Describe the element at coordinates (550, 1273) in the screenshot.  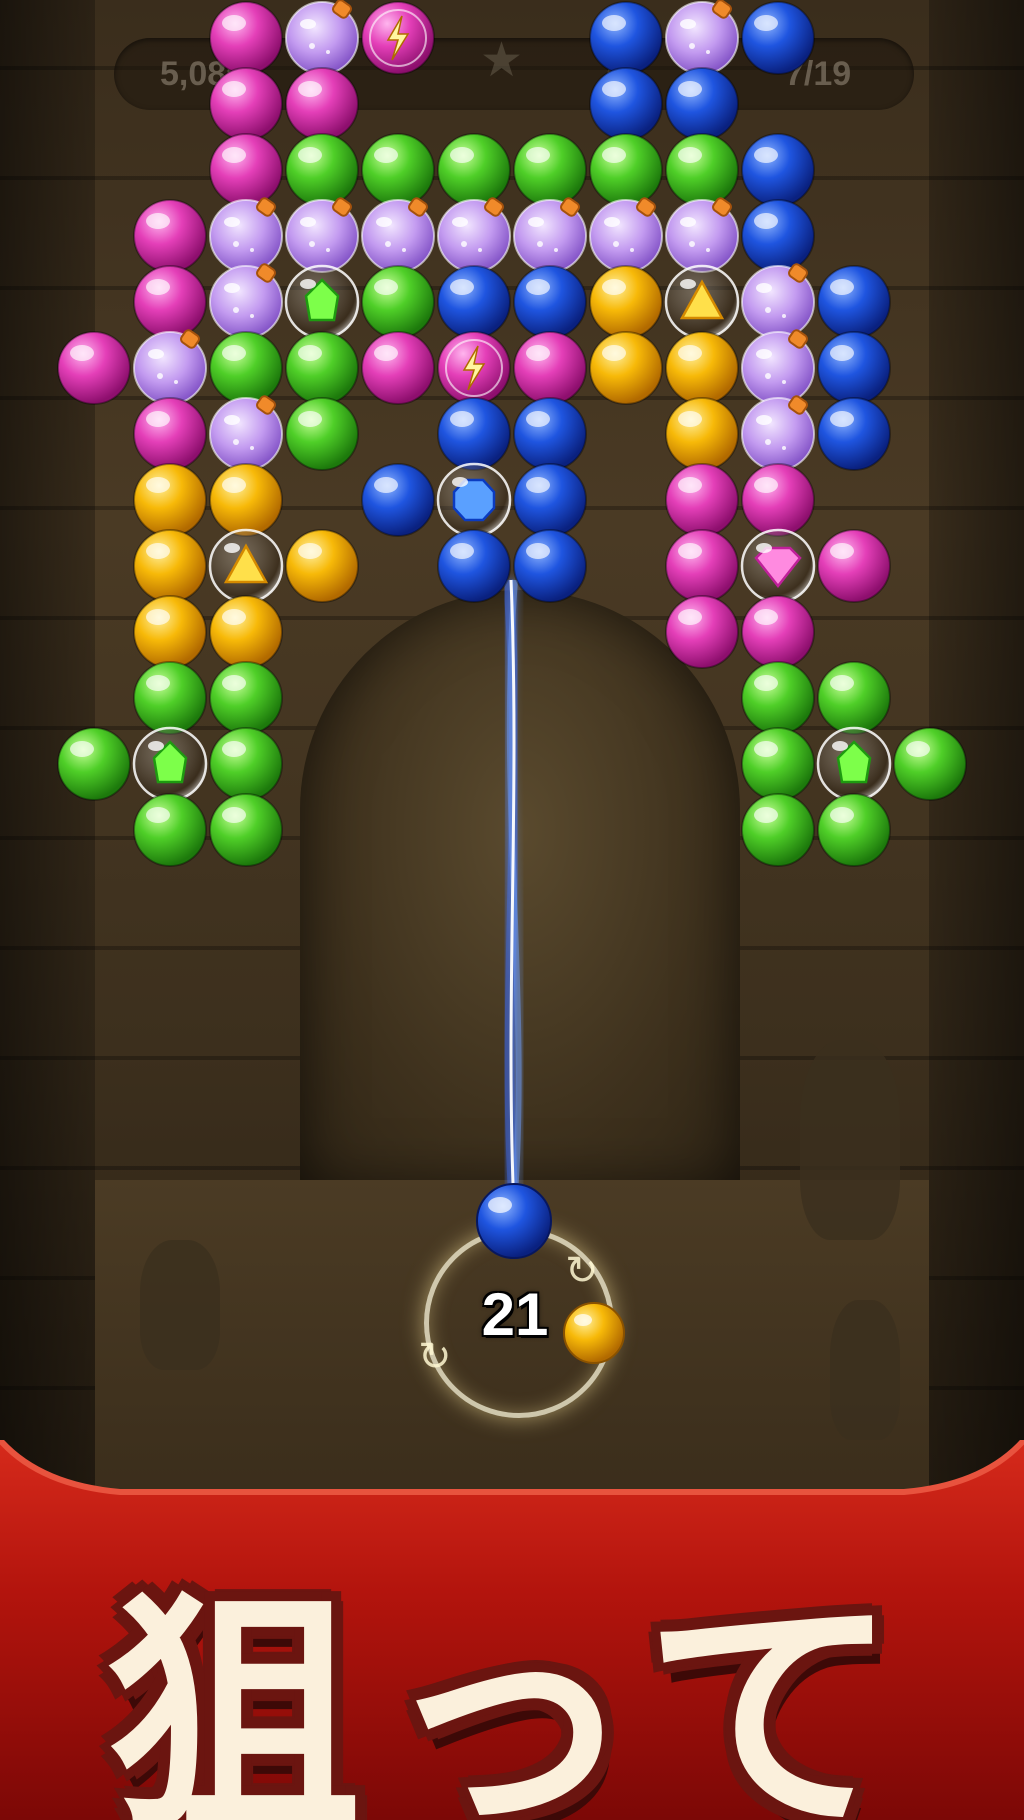
I see `shooter-bubbles` at that location.